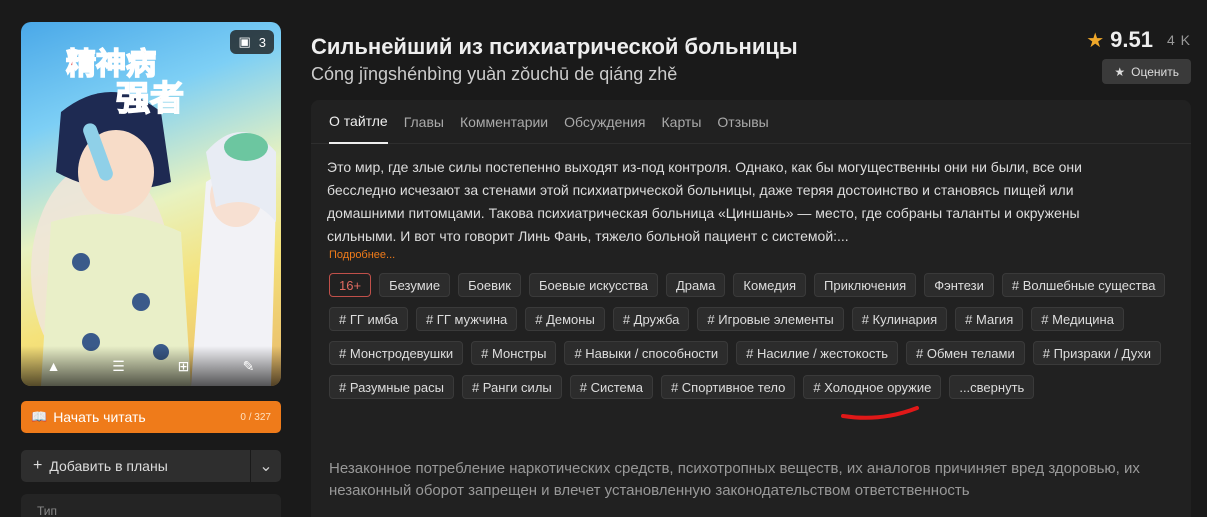  I want to click on genre-tag: Фэнтези, so click(959, 285).